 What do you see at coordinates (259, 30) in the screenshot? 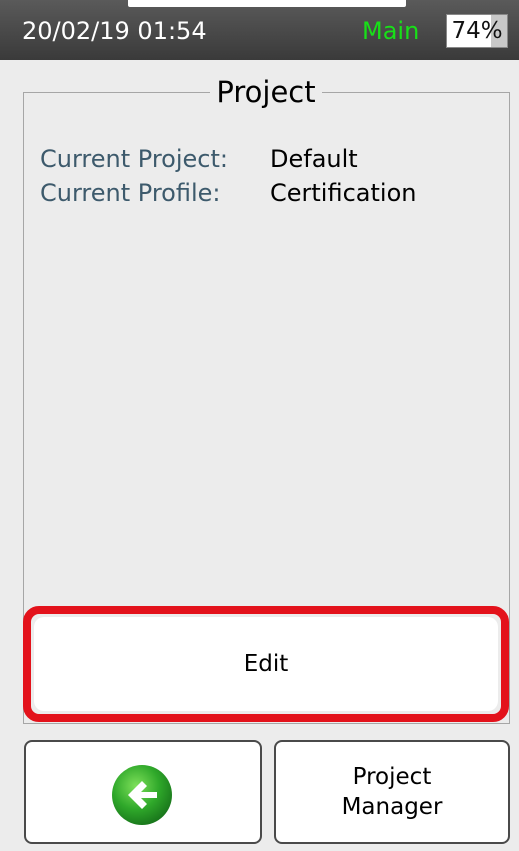
I see `status-bar: 20/02/19 01:54 Main 74%` at bounding box center [259, 30].